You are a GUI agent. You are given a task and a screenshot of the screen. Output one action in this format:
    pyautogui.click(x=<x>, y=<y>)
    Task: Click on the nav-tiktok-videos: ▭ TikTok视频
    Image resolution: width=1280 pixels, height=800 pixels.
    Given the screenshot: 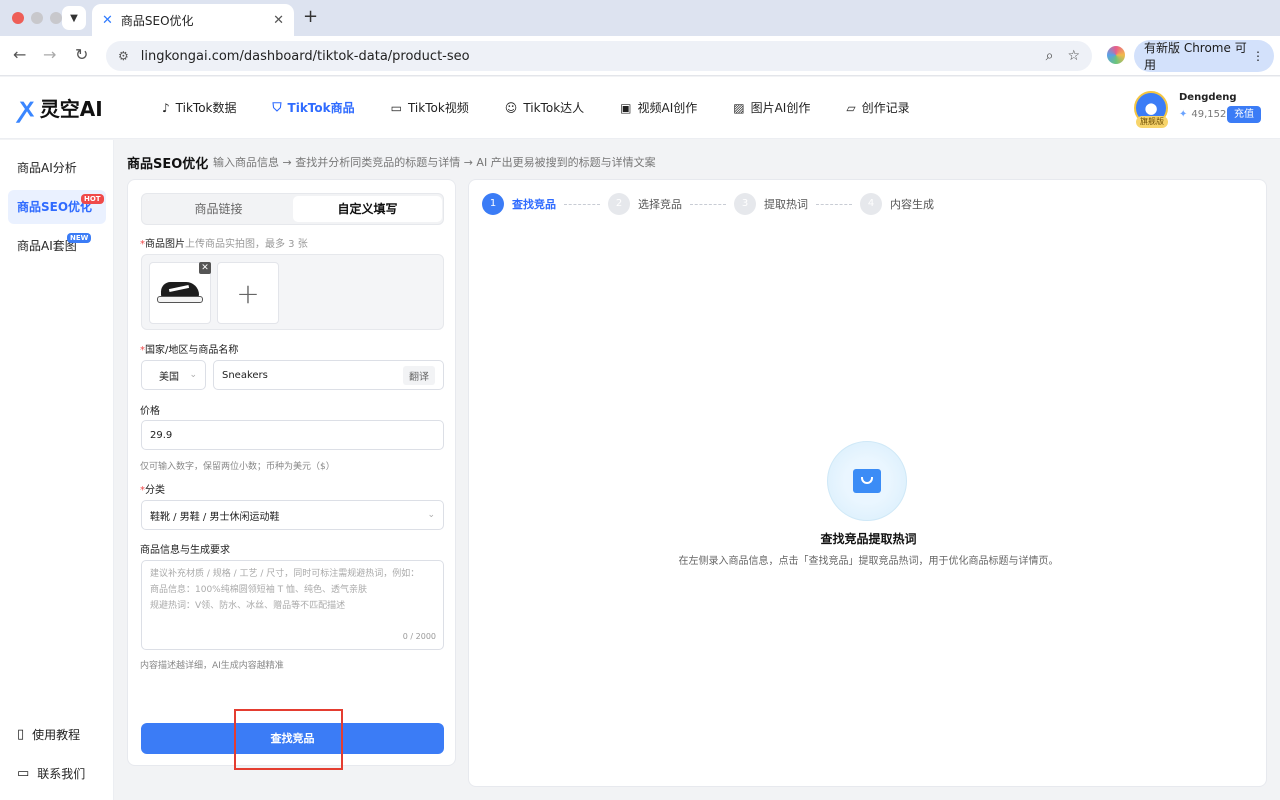 What is the action you would take?
    pyautogui.click(x=430, y=107)
    